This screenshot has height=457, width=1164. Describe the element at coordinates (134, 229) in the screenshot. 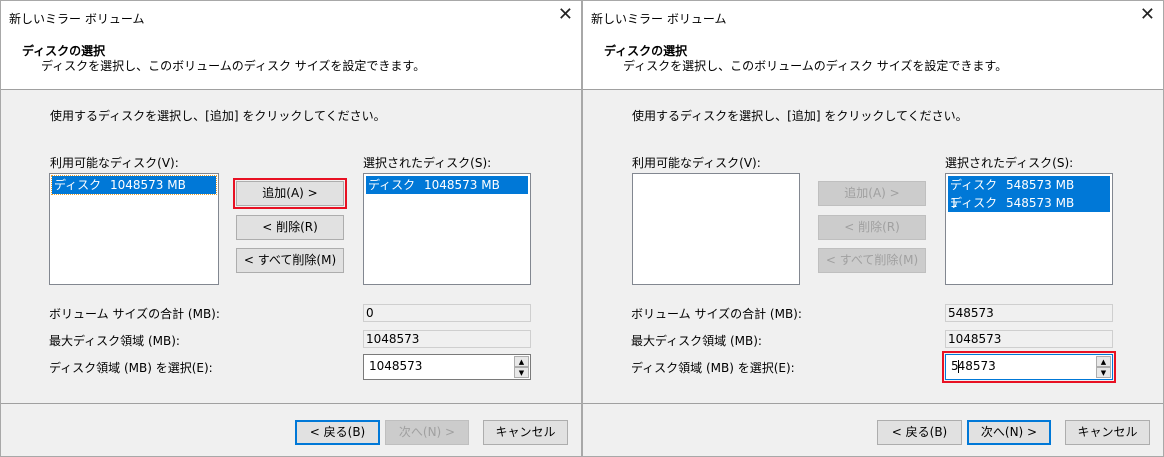

I see `available-disks-list: ディスク 2 1048573 MB` at that location.